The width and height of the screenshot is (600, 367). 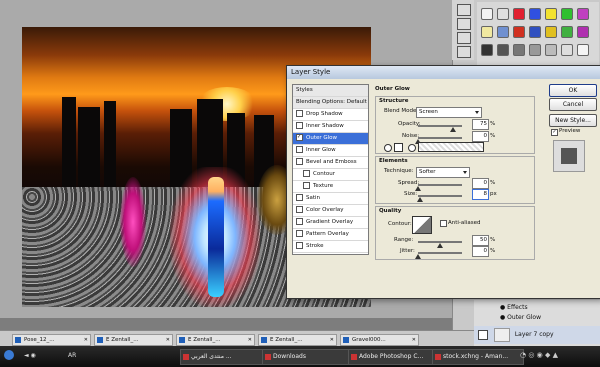 What do you see at coordinates (464, 24) in the screenshot?
I see `clone-tool-icon` at bounding box center [464, 24].